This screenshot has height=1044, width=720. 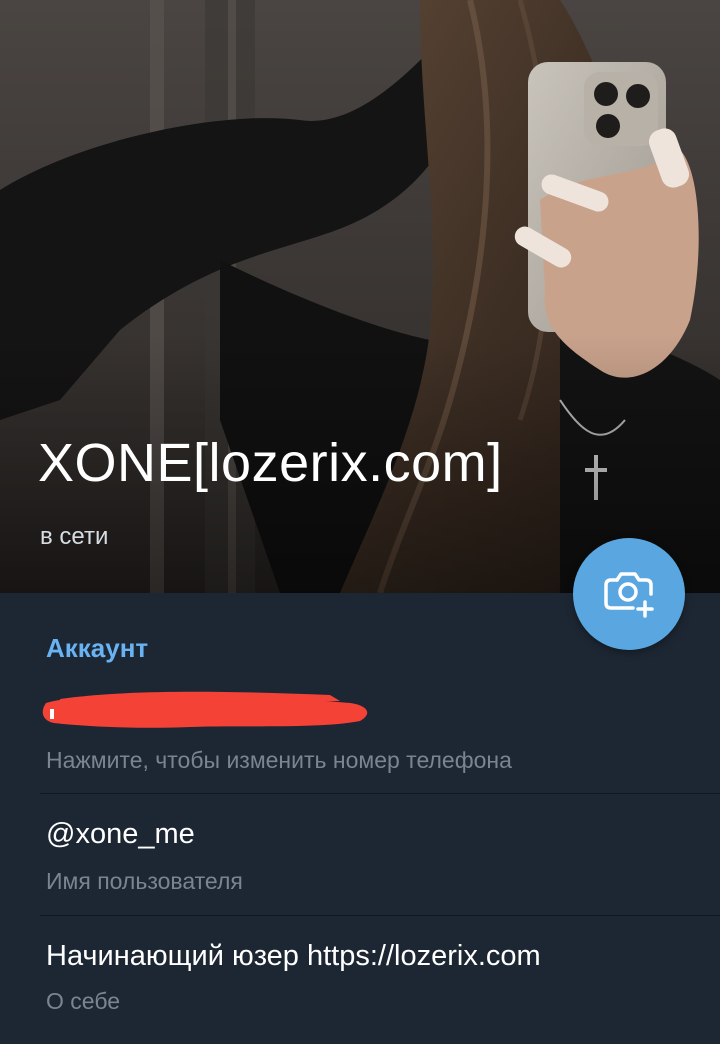 What do you see at coordinates (270, 463) in the screenshot?
I see `profile-name: XONE[lozerix.com]` at bounding box center [270, 463].